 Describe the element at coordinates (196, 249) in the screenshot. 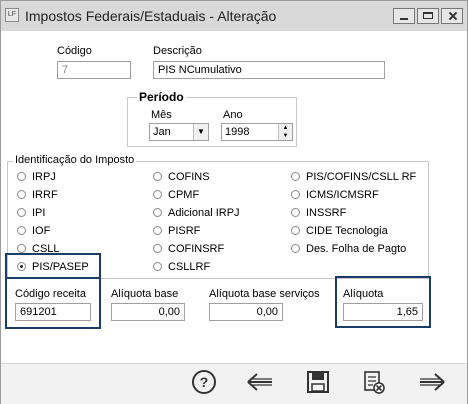

I see `radio-label: COFINSRF` at that location.